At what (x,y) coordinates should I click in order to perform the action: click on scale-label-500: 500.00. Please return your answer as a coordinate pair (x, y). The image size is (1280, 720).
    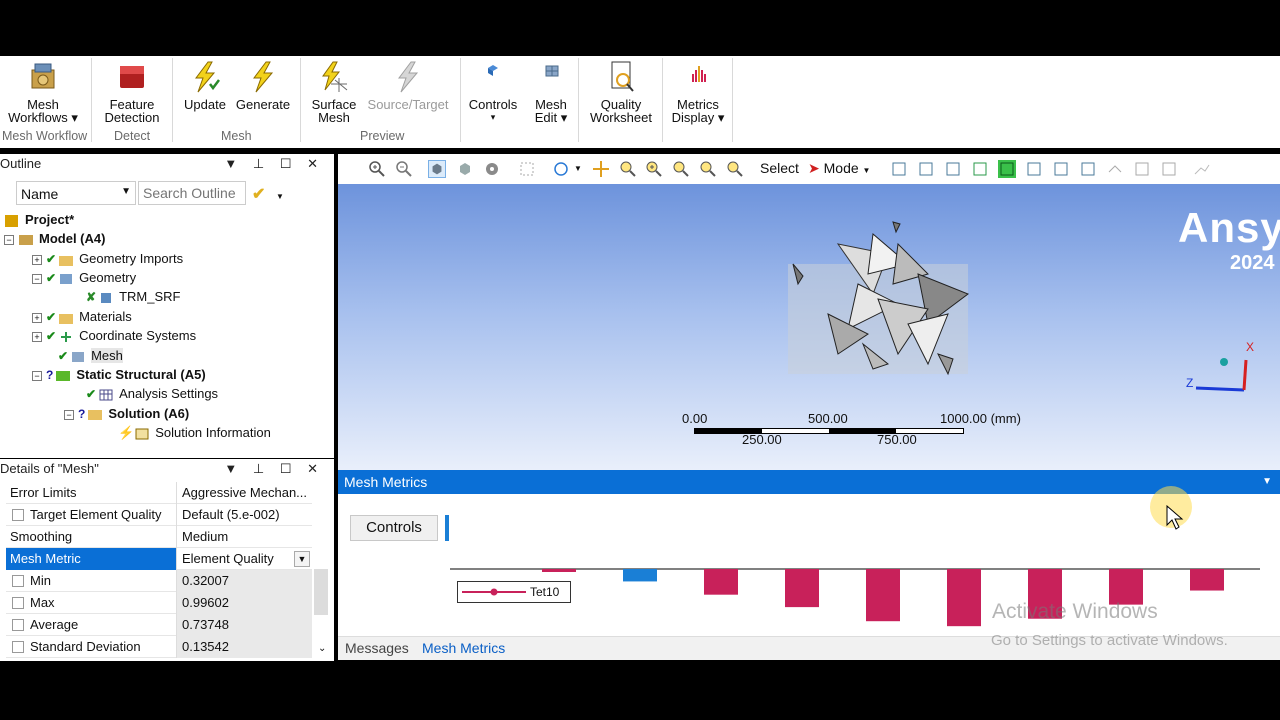
    Looking at the image, I should click on (828, 418).